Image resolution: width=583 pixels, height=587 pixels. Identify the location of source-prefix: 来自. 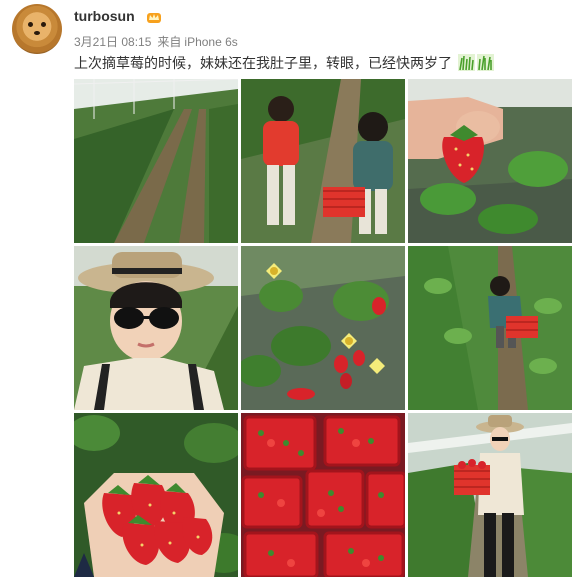
(169, 42).